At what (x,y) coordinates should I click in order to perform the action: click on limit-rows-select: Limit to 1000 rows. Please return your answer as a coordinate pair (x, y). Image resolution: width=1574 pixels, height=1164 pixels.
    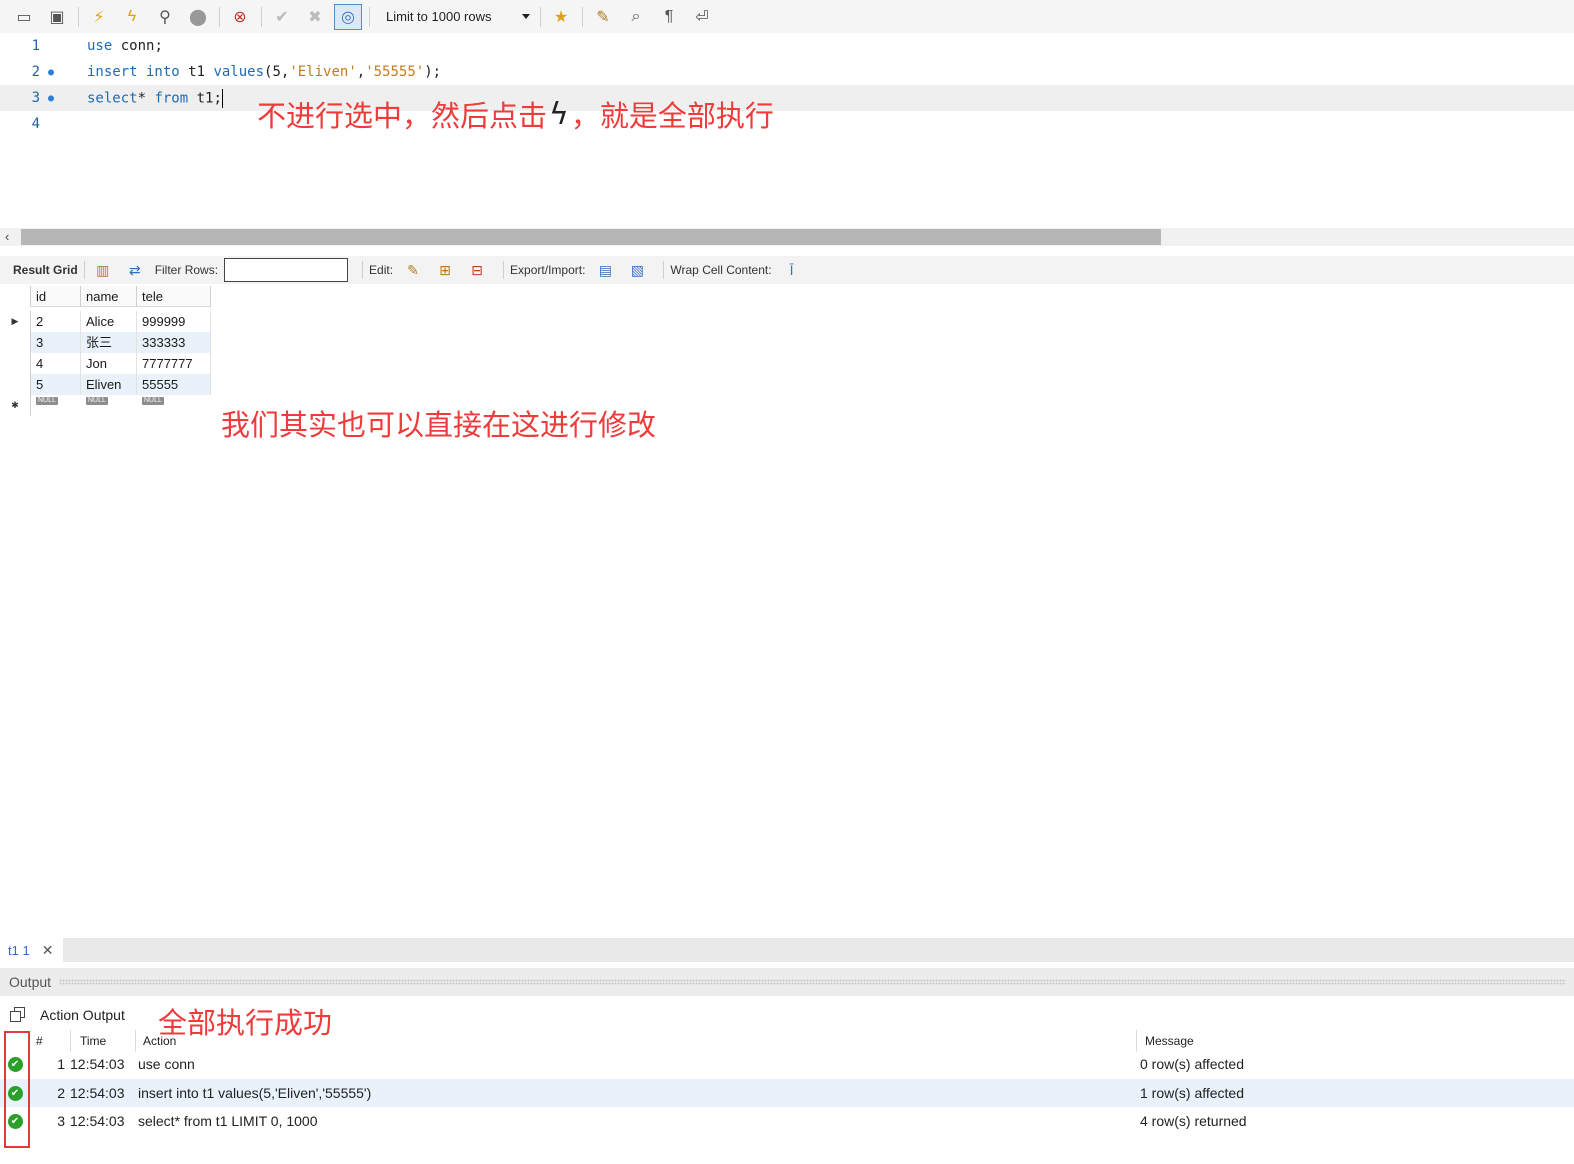
    Looking at the image, I should click on (459, 17).